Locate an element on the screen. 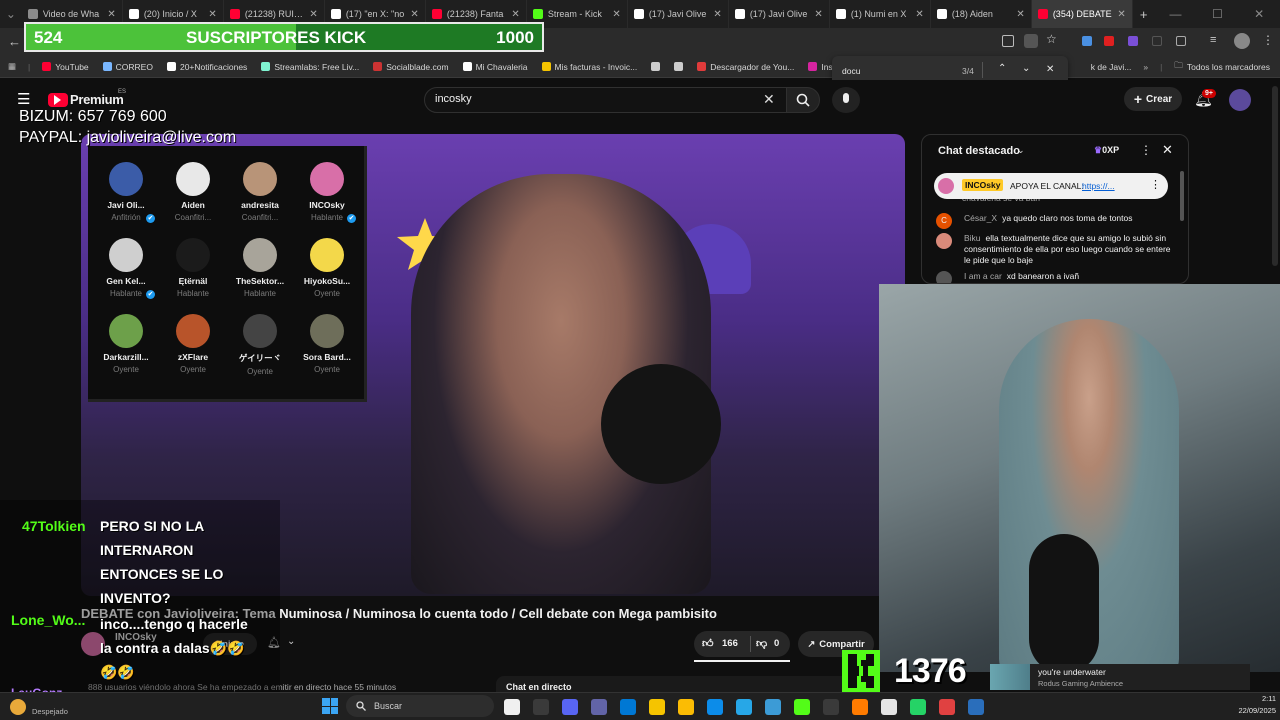 The height and width of the screenshot is (720, 1280). find-input: docu is located at coordinates (851, 71).